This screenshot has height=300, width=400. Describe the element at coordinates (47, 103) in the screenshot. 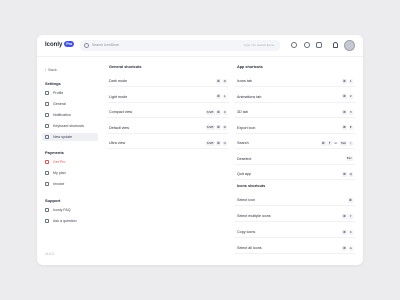

I see `grid-icon` at that location.